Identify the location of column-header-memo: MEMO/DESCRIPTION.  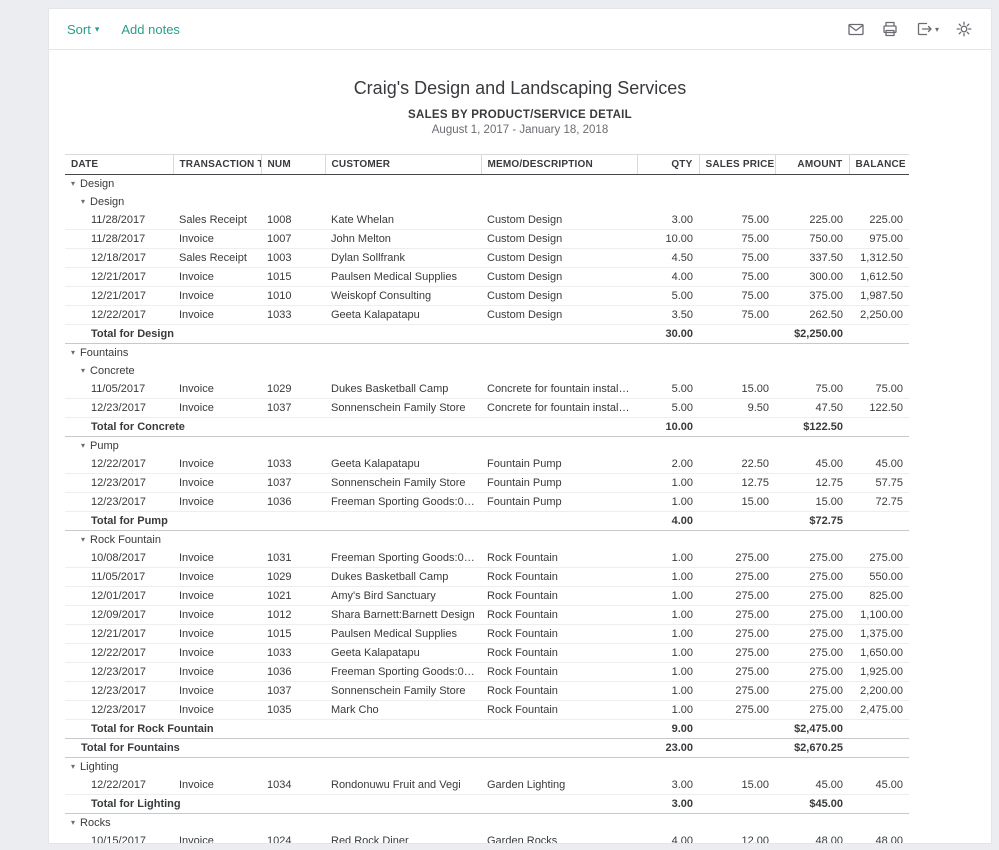
(558, 164).